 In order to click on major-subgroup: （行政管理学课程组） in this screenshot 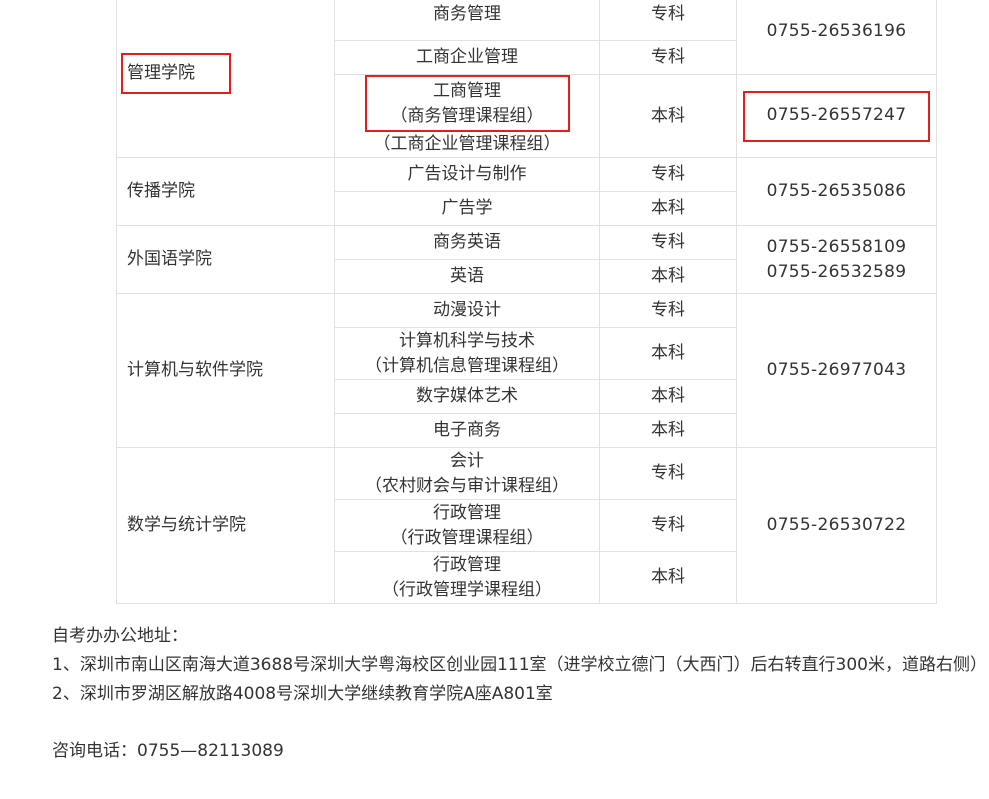, I will do `click(467, 589)`.